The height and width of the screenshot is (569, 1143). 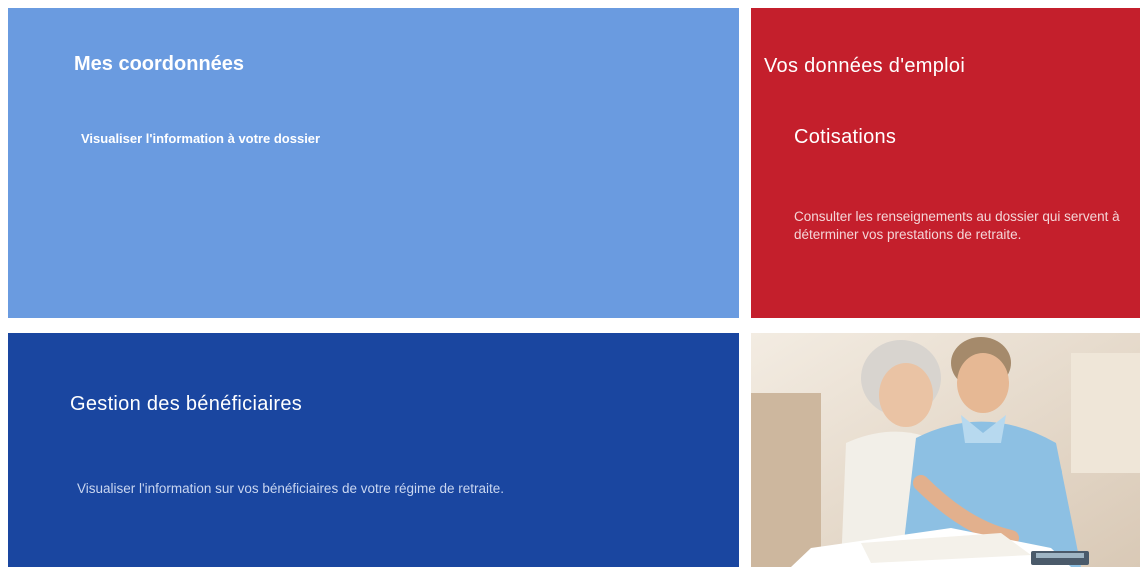 I want to click on emploi-title: Vos données d'emploi, so click(x=864, y=66).